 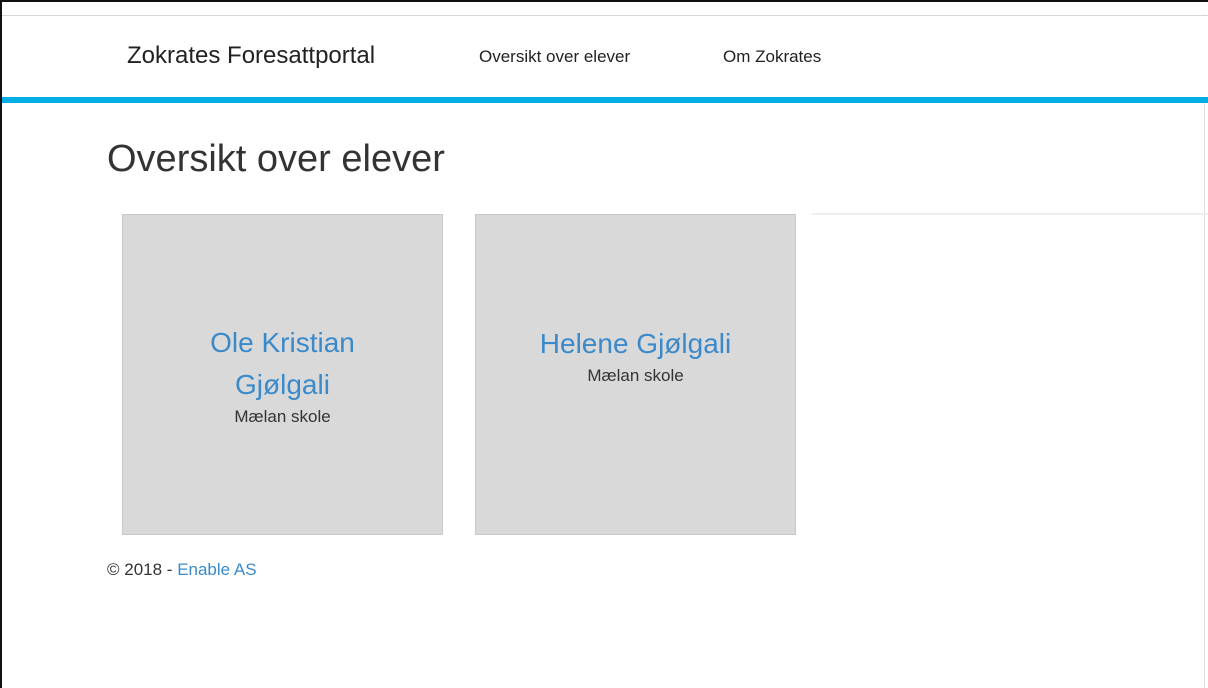 What do you see at coordinates (605, 9) in the screenshot?
I see `browser-top-strip` at bounding box center [605, 9].